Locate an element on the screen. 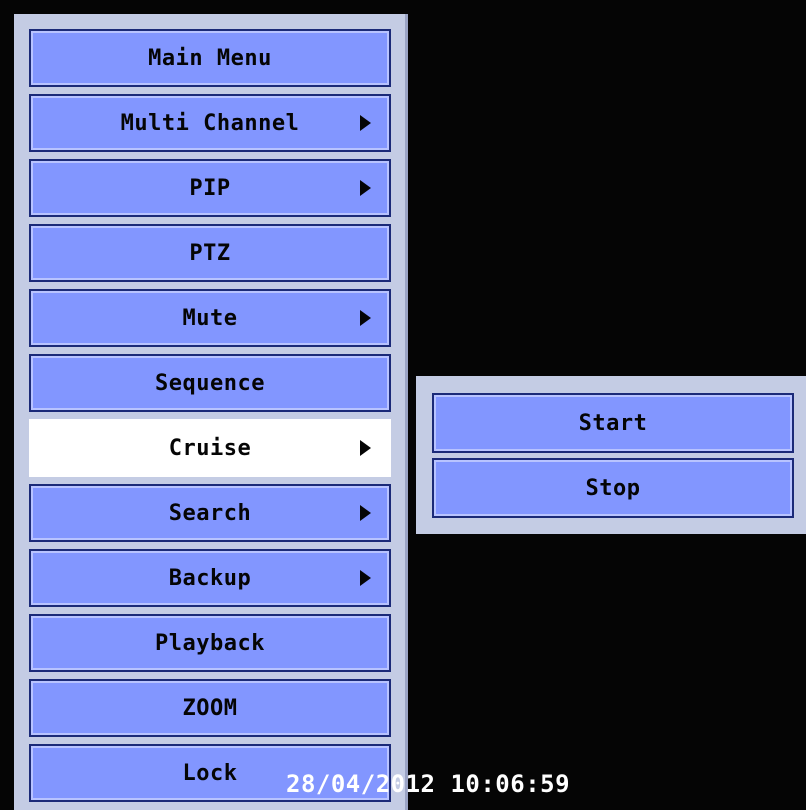 This screenshot has width=806, height=810. menu-item-label: PIP is located at coordinates (210, 188).